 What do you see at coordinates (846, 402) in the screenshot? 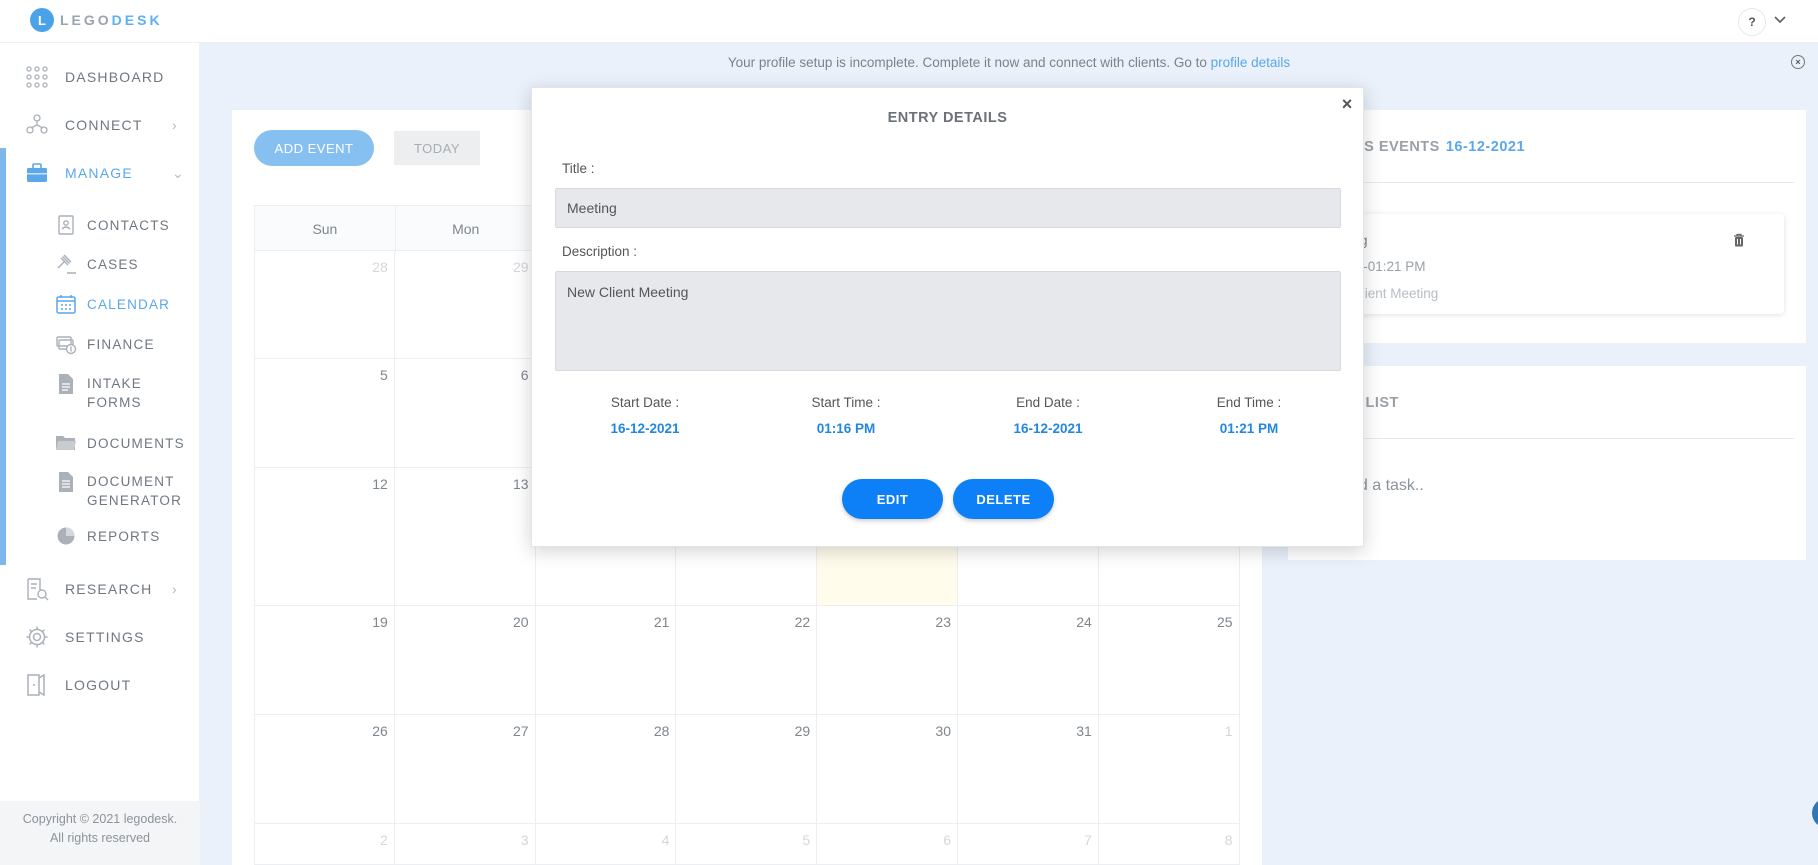
I see `start-time-label: Start Time :` at bounding box center [846, 402].